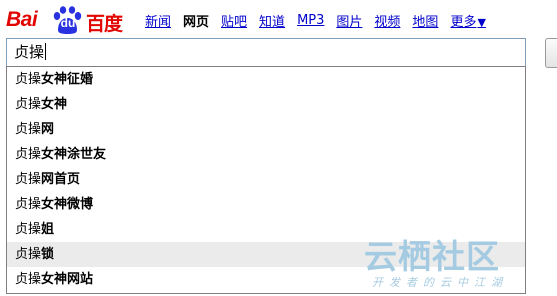  I want to click on nav-item-video: 视频, so click(387, 20).